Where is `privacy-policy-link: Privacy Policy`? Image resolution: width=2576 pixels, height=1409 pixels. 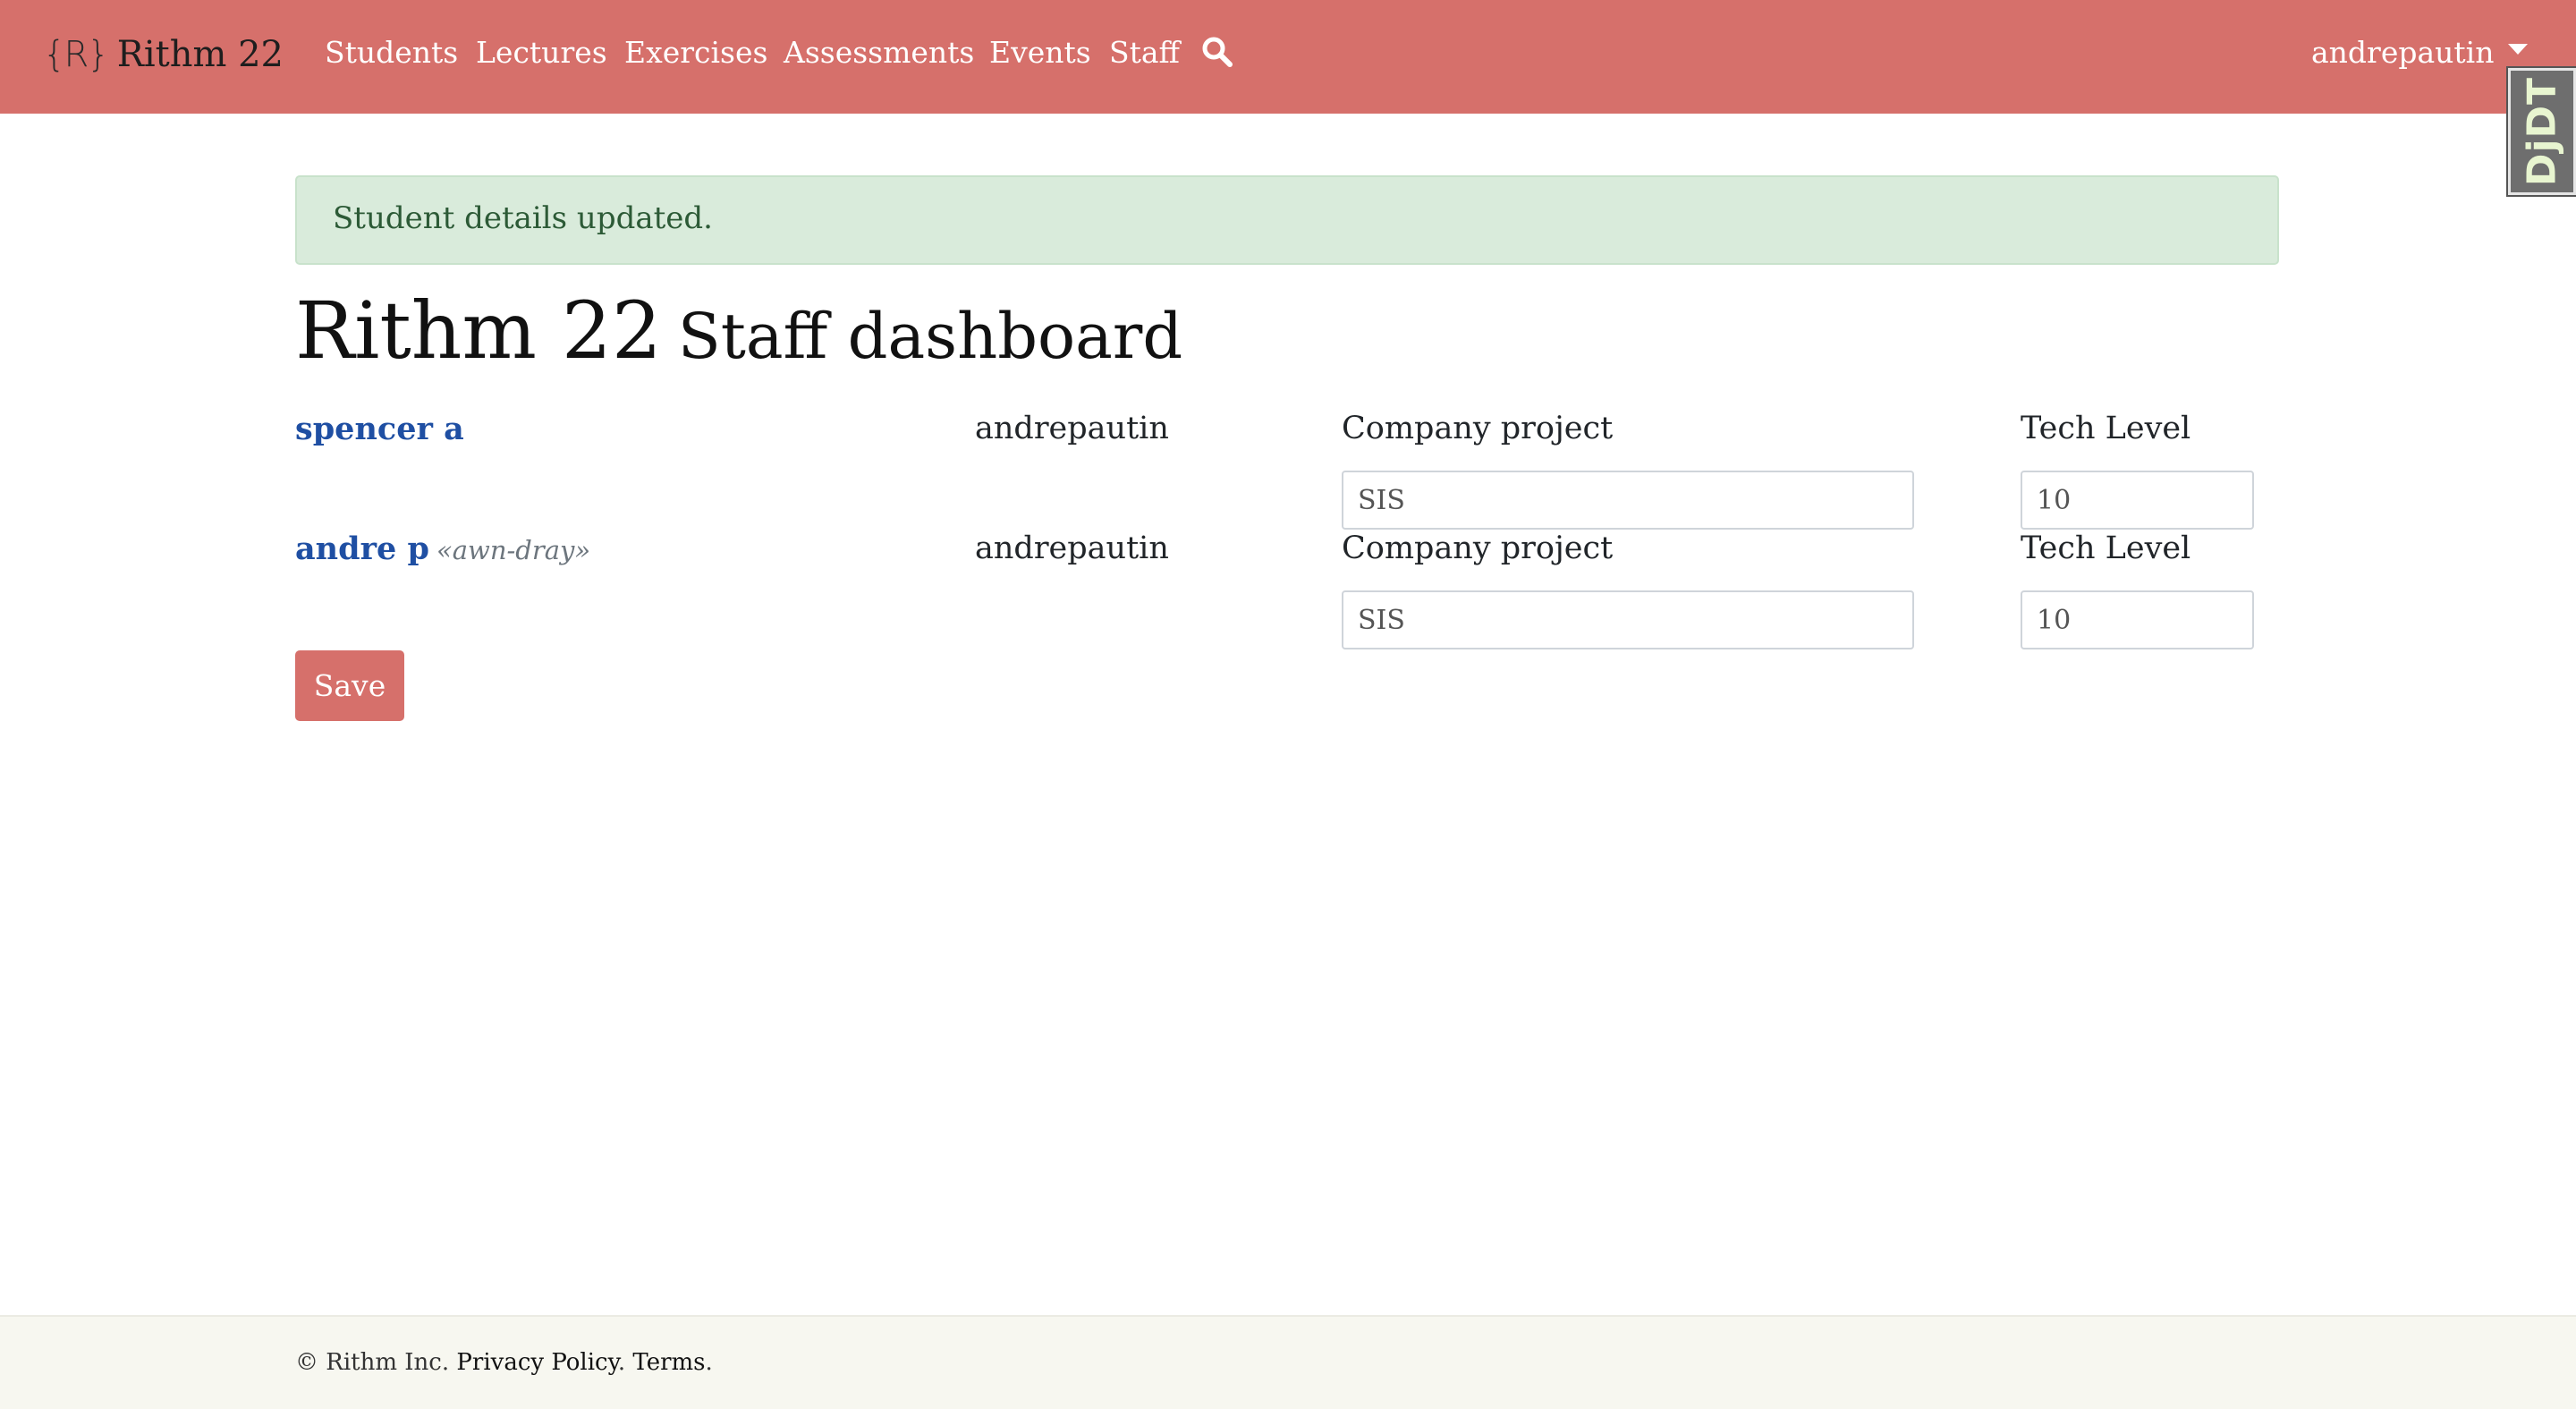 privacy-policy-link: Privacy Policy is located at coordinates (536, 1363).